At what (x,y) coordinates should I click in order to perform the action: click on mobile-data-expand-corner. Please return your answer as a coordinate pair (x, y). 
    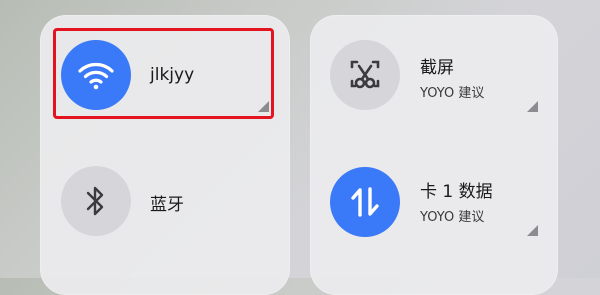
    Looking at the image, I should click on (532, 230).